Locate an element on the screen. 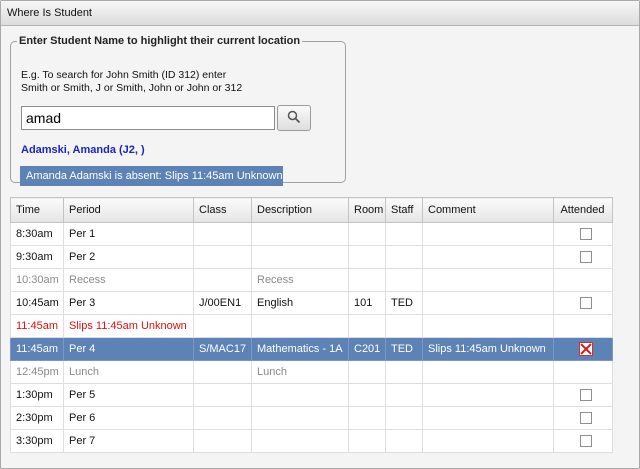 This screenshot has height=469, width=640. table-row: 12:45pm Lunch Lunch is located at coordinates (311, 372).